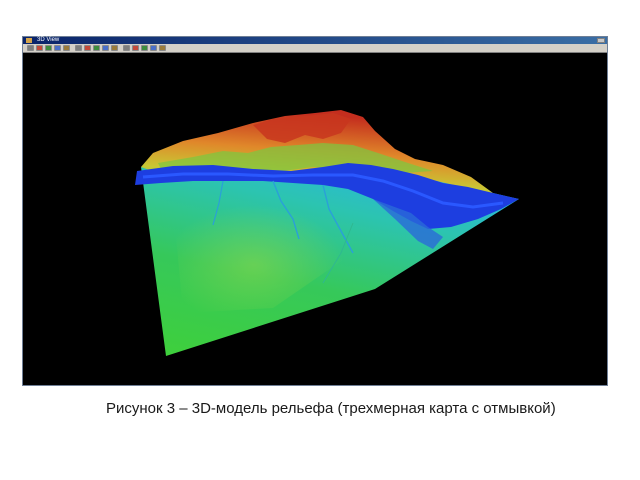 This screenshot has height=480, width=640. Describe the element at coordinates (29, 40) in the screenshot. I see `app-icon` at that location.